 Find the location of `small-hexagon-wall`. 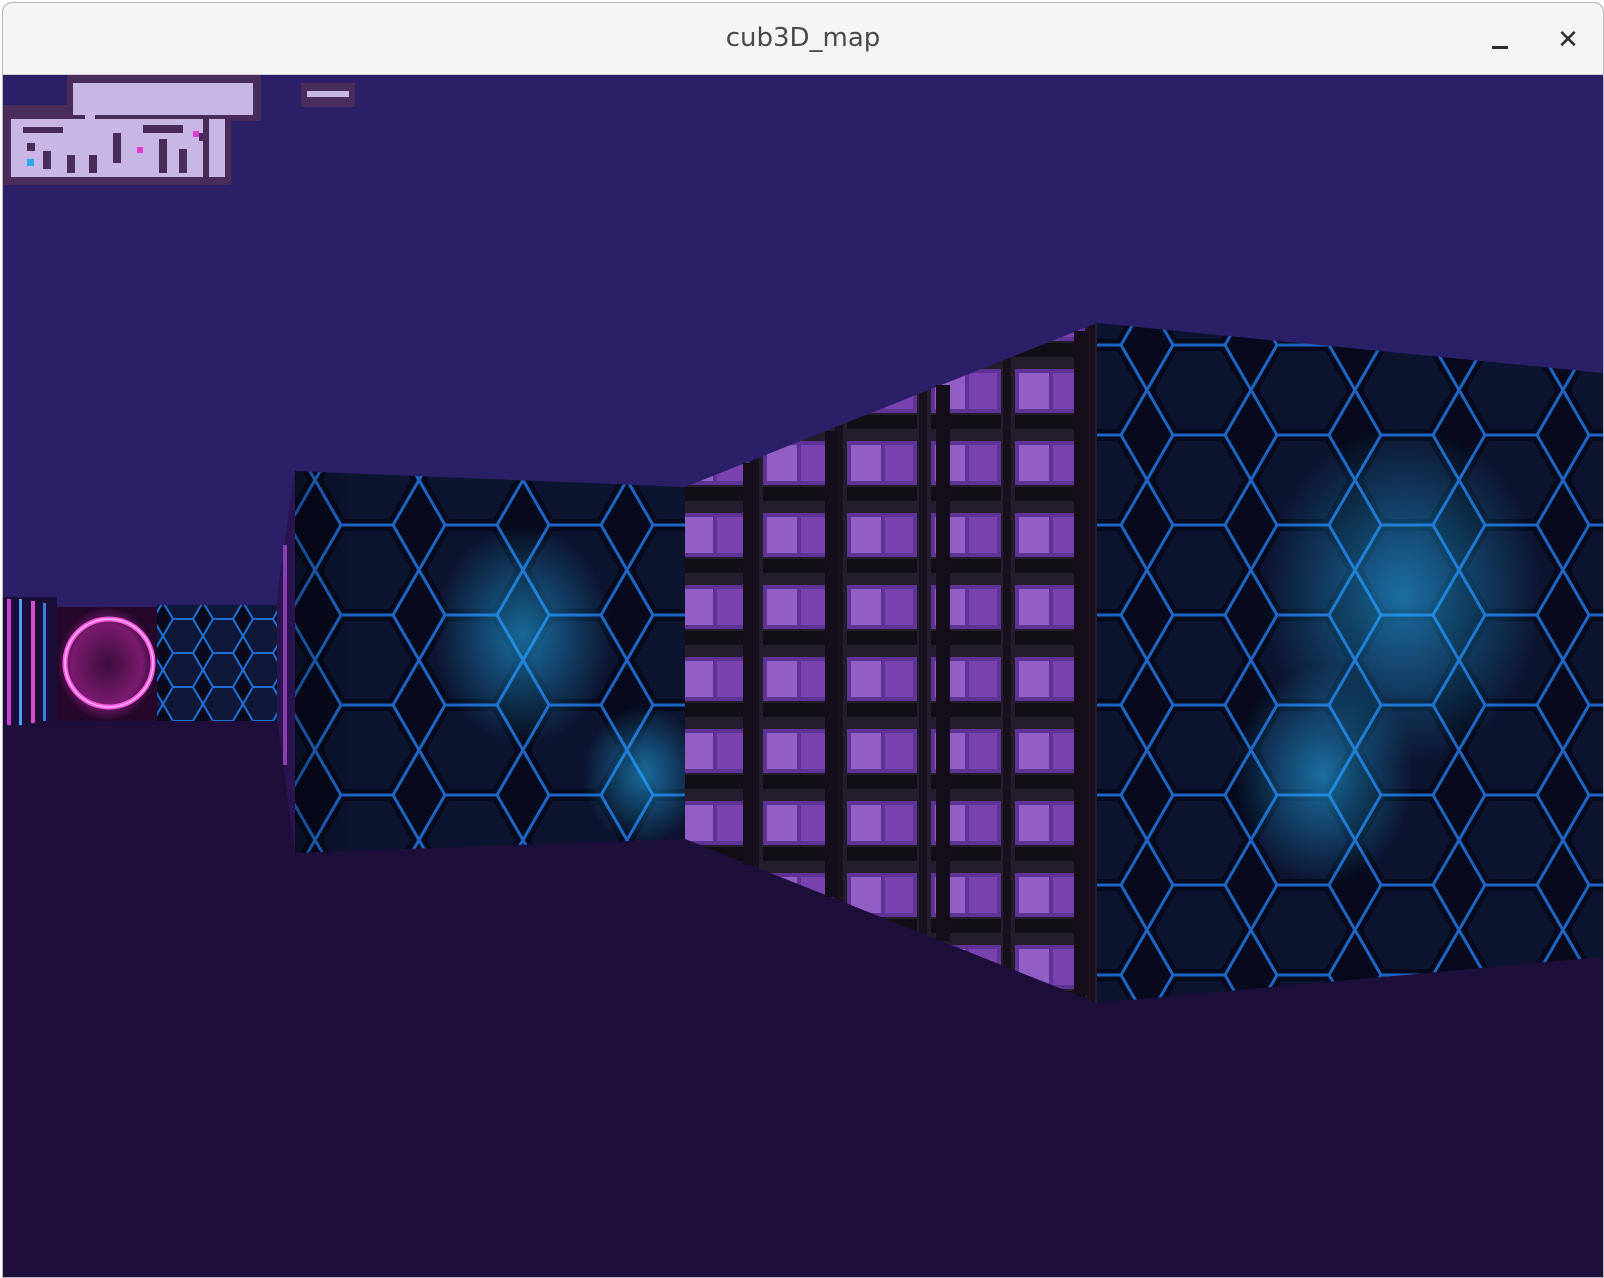

small-hexagon-wall is located at coordinates (217, 663).